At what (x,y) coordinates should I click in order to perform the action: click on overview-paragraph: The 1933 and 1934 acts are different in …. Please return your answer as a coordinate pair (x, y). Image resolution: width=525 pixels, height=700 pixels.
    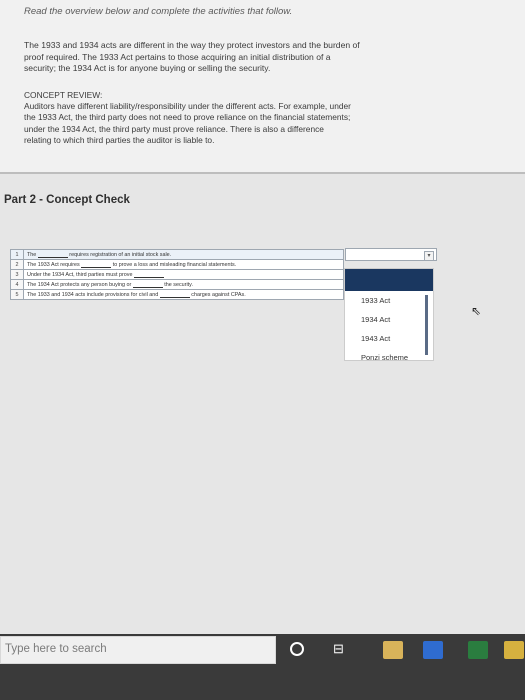
    Looking at the image, I should click on (239, 57).